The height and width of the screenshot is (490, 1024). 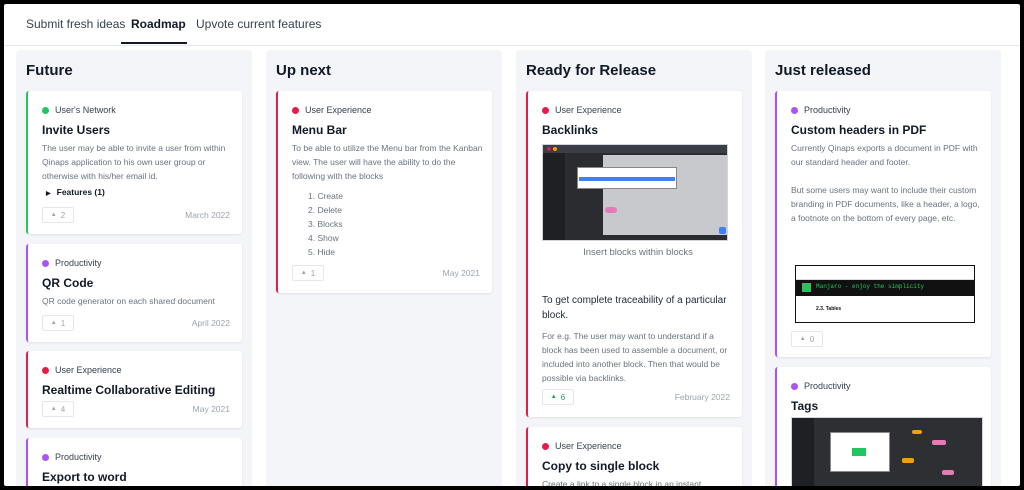 What do you see at coordinates (635, 192) in the screenshot?
I see `screenshot-image` at bounding box center [635, 192].